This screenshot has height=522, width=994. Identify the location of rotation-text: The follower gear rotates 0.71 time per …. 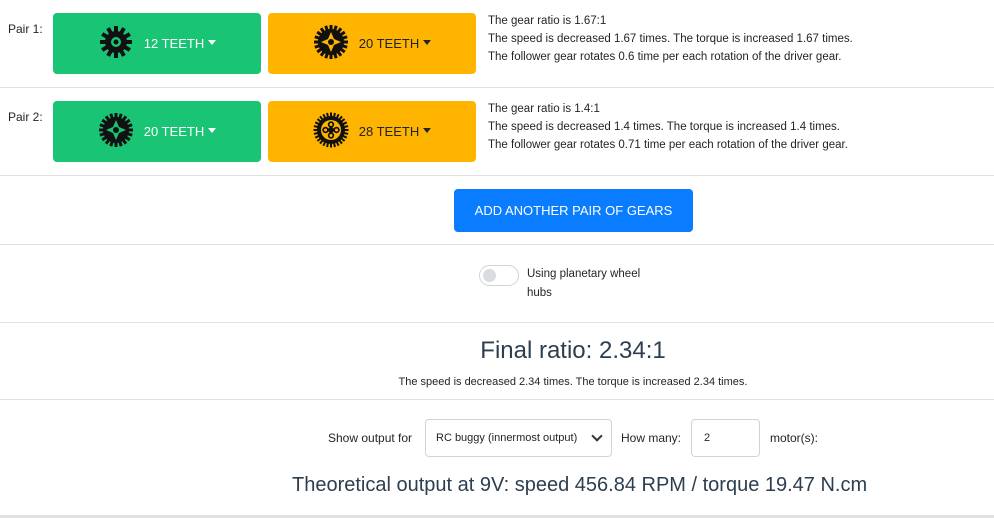
(668, 145).